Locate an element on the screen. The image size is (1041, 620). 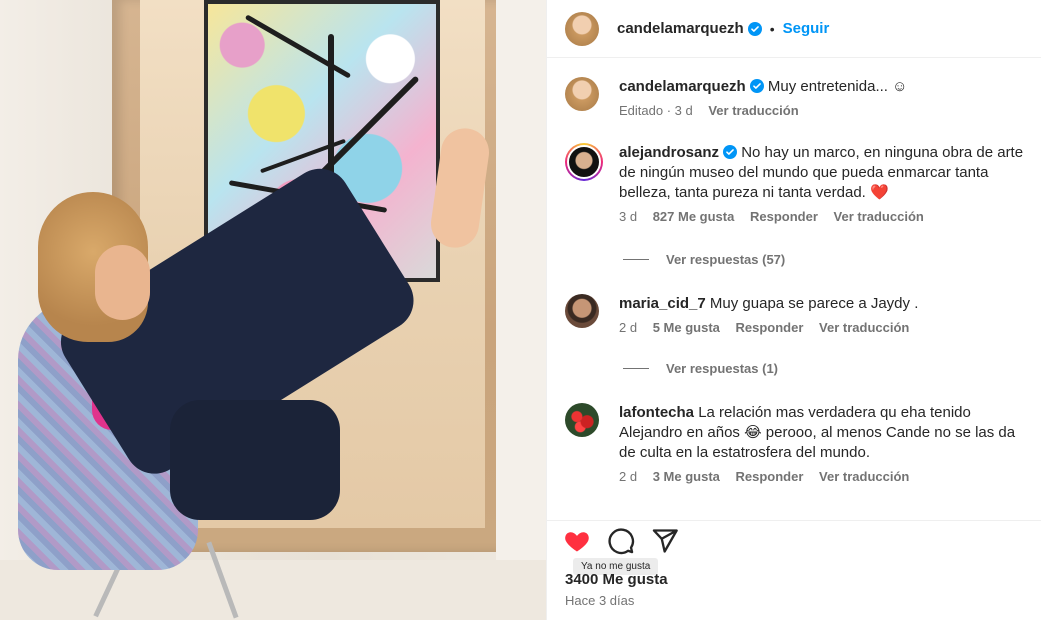
comment-username: lafontecha is located at coordinates (656, 412).